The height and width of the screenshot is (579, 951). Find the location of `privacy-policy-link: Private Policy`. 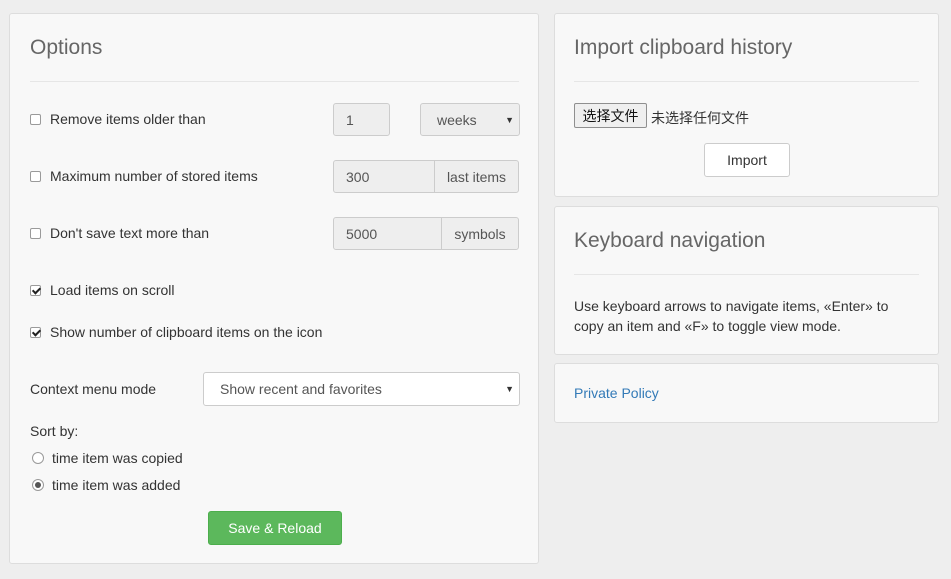

privacy-policy-link: Private Policy is located at coordinates (616, 393).